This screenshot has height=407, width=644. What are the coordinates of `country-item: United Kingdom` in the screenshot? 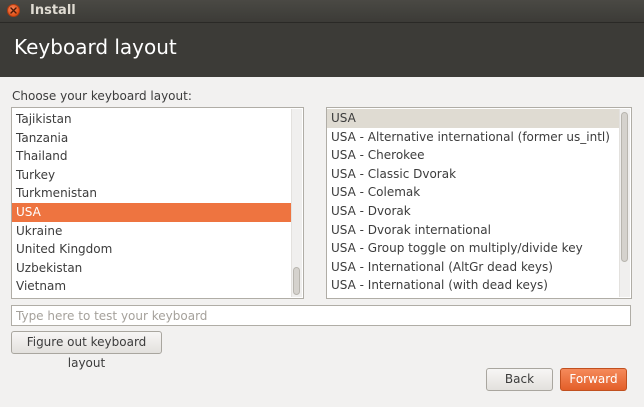 It's located at (151, 249).